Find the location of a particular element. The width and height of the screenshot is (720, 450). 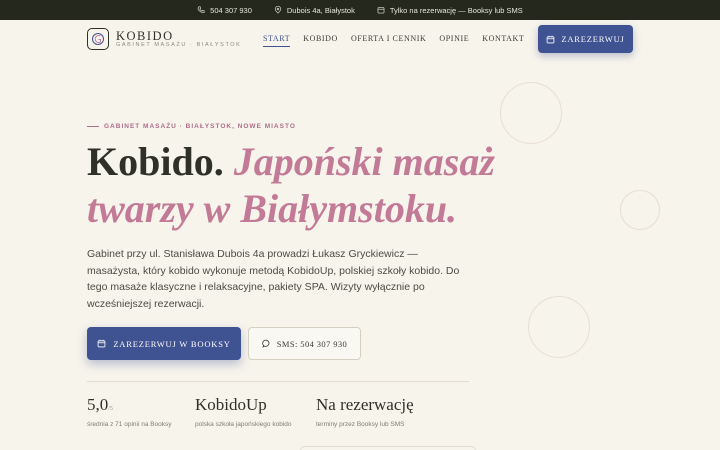

topbar-phone: 504 307 930 is located at coordinates (224, 10).